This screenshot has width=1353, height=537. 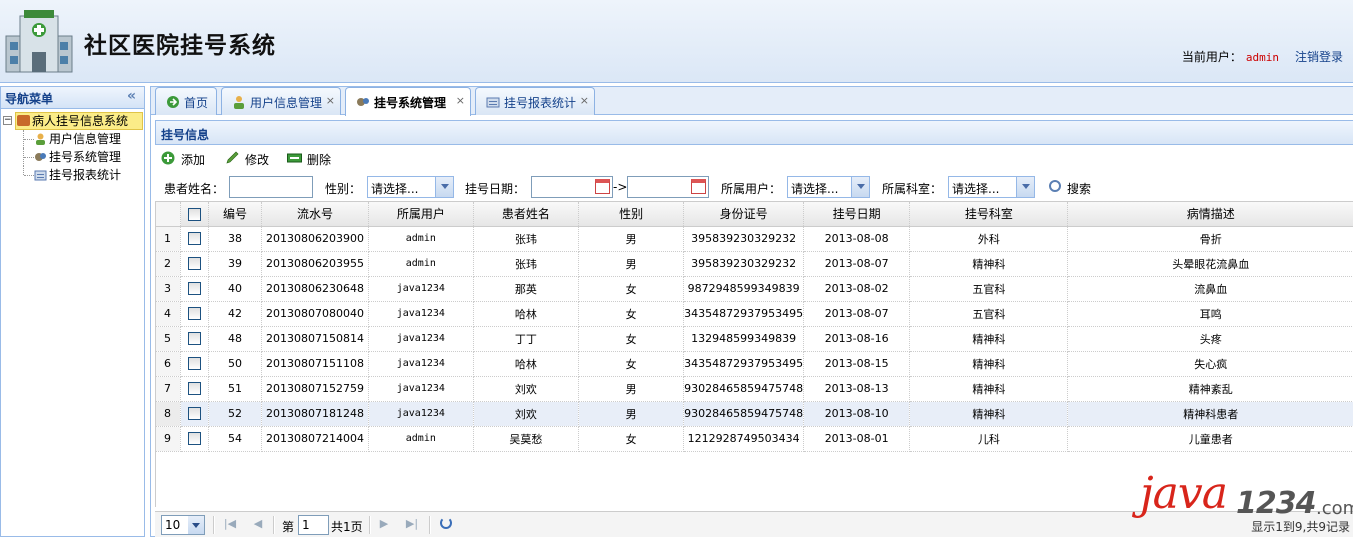 What do you see at coordinates (235, 214) in the screenshot?
I see `column-header: 编号` at bounding box center [235, 214].